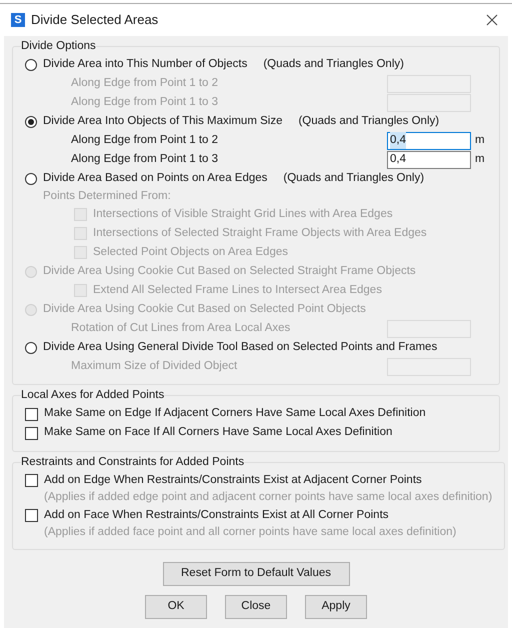  I want to click on group-title: Local Axes for Added Points, so click(92, 396).